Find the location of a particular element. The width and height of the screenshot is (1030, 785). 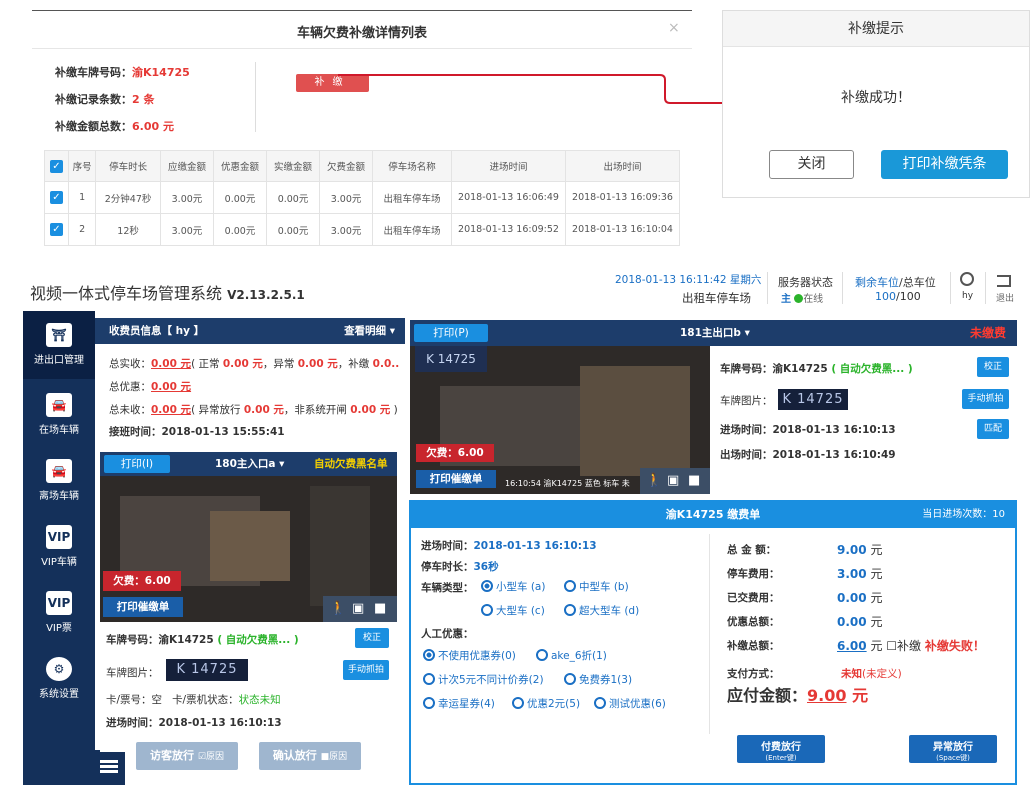

vehicle-type-large: 大型车 (c) is located at coordinates (513, 610).